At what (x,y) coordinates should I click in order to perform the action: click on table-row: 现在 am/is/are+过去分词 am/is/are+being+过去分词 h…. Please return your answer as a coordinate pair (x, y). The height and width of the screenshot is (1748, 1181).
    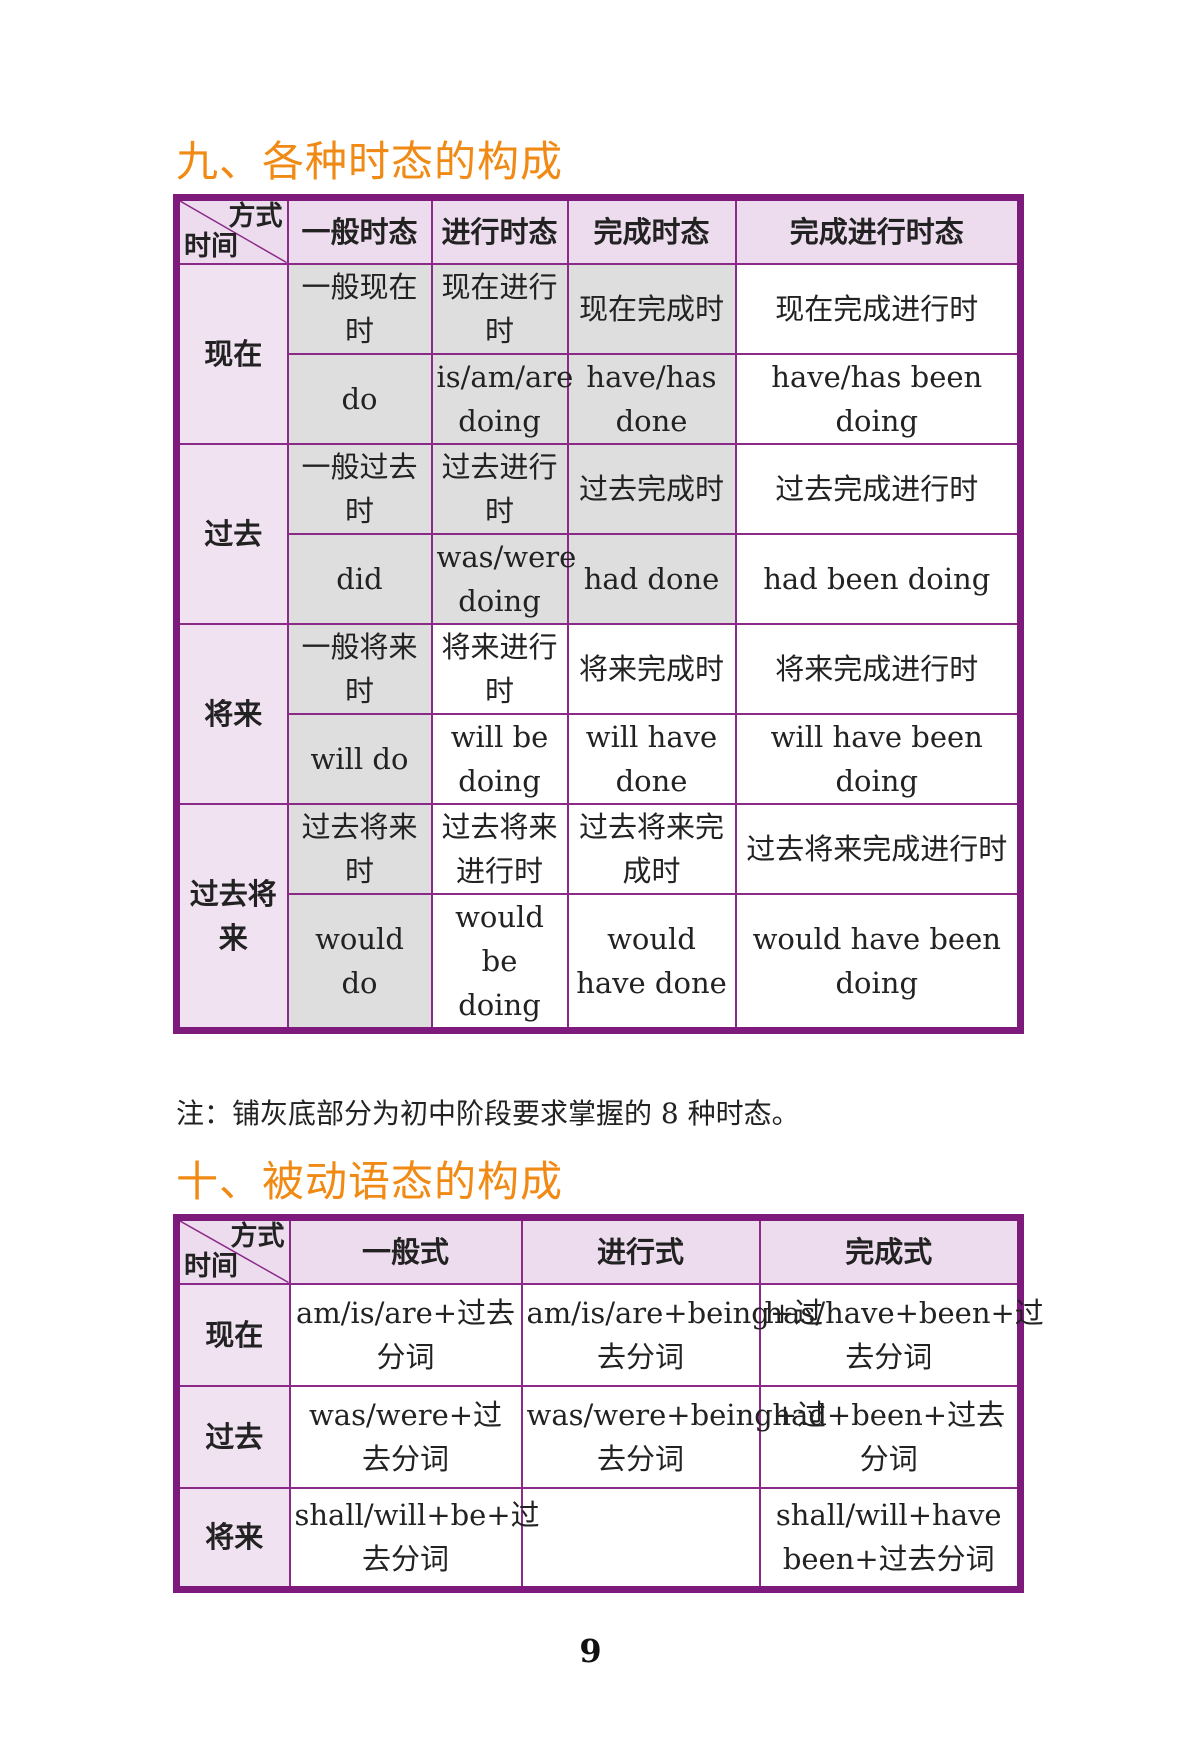
    Looking at the image, I should click on (609, 1334).